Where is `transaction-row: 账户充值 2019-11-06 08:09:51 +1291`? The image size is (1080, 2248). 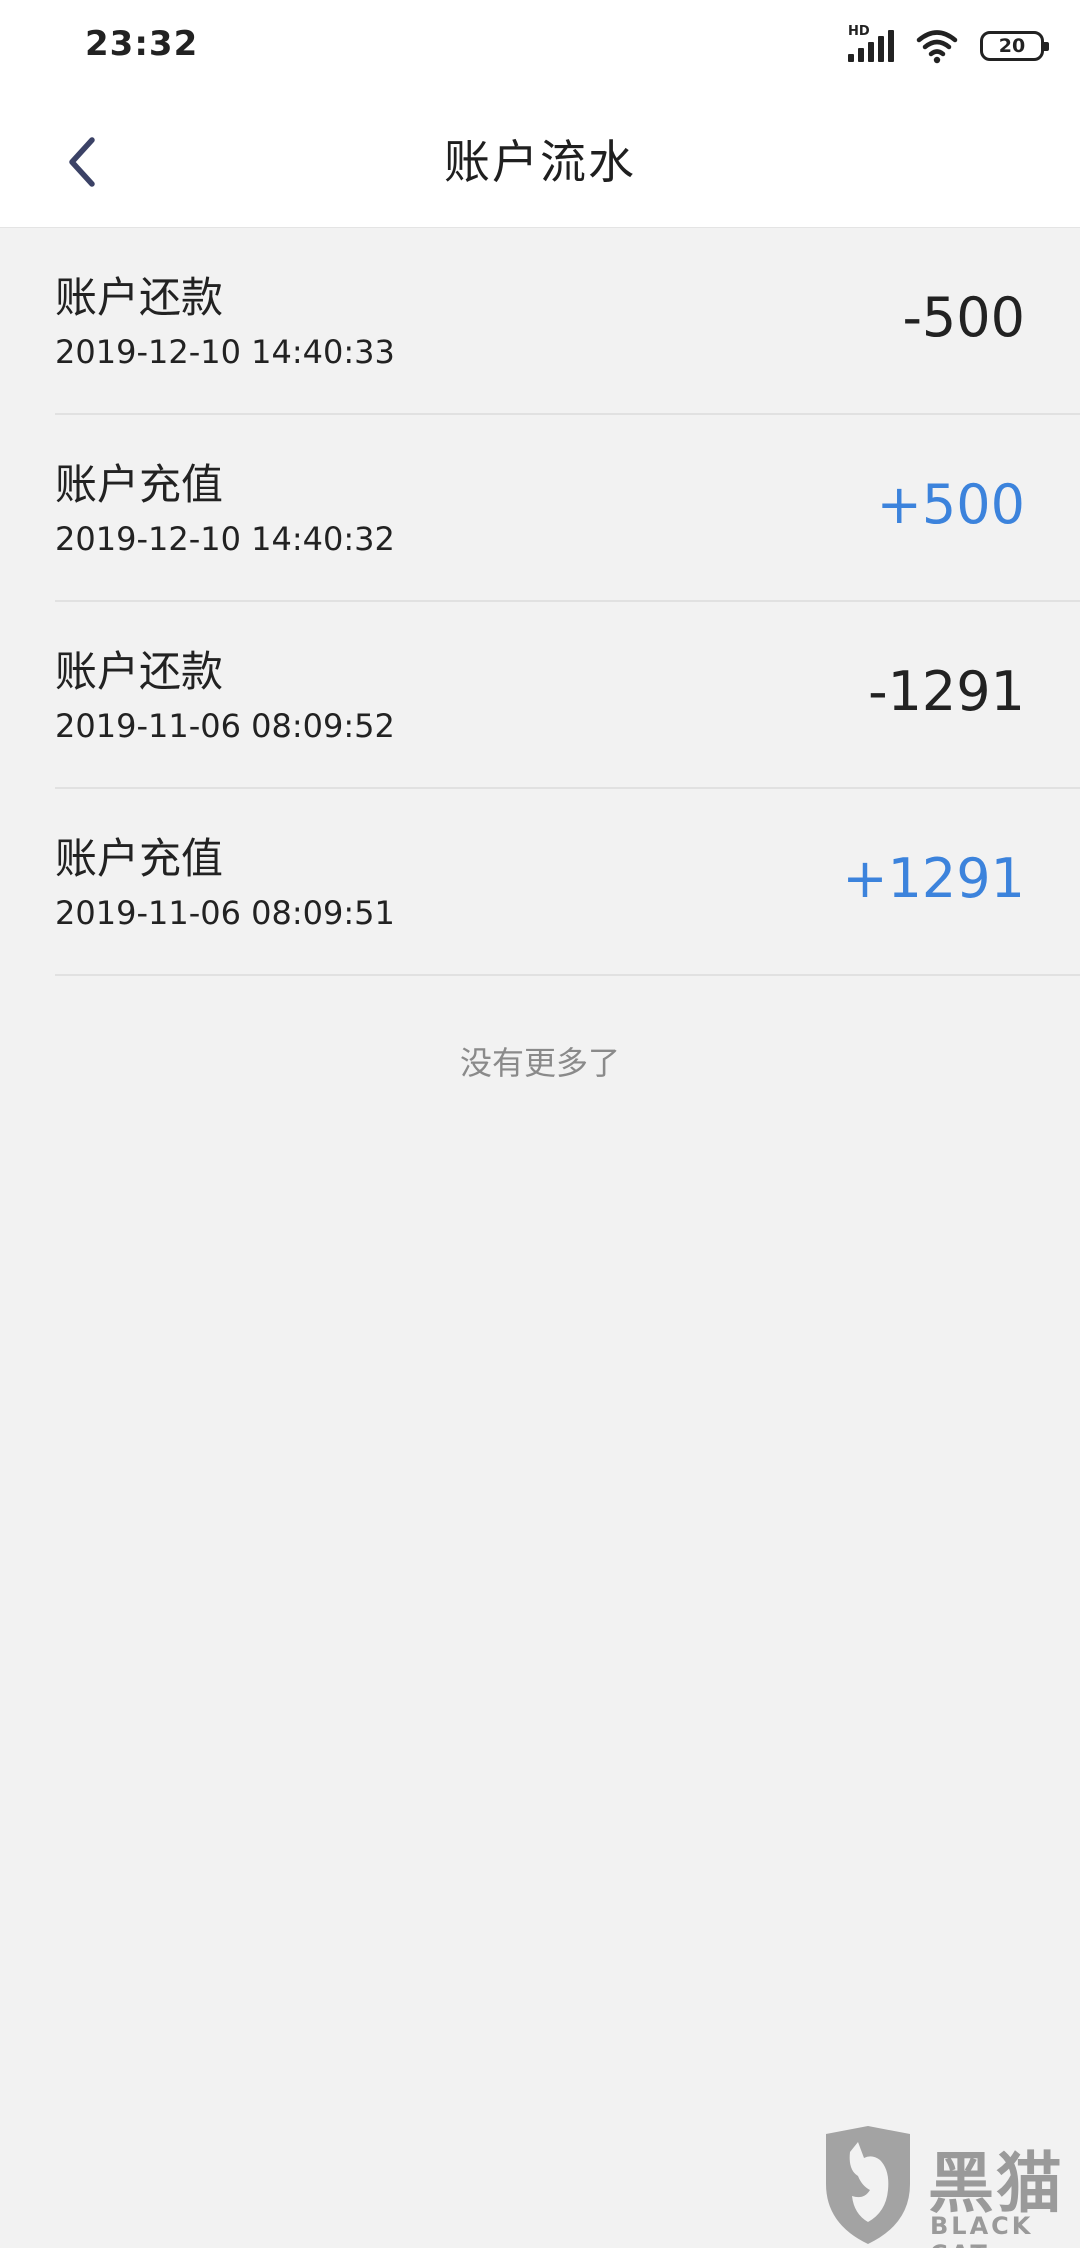
transaction-row: 账户充值 2019-11-06 08:09:51 +1291 is located at coordinates (540, 882).